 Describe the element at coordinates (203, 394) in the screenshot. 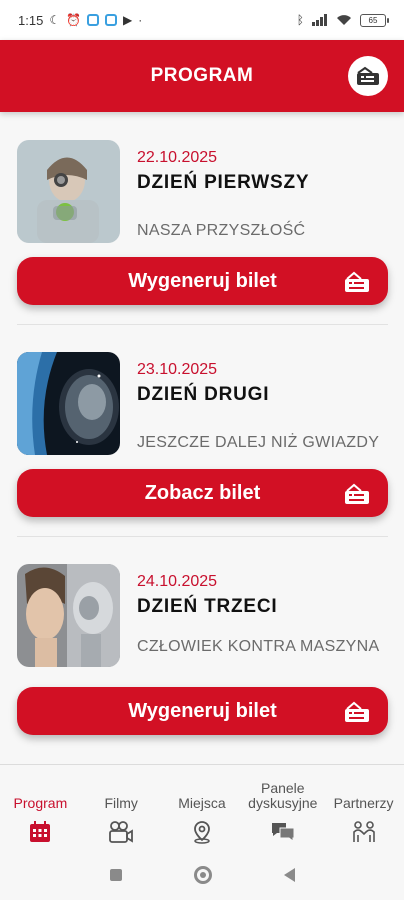

I see `day-title: DZIEŃ DRUGI` at that location.